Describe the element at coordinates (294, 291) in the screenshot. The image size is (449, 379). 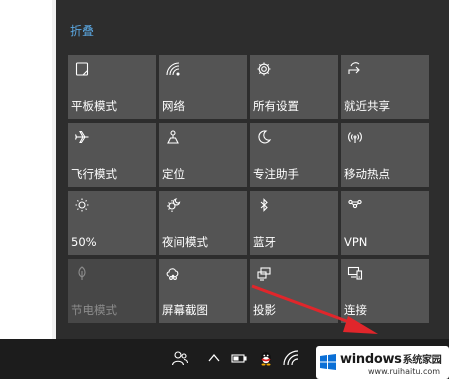
I see `tile-project: 投影` at that location.